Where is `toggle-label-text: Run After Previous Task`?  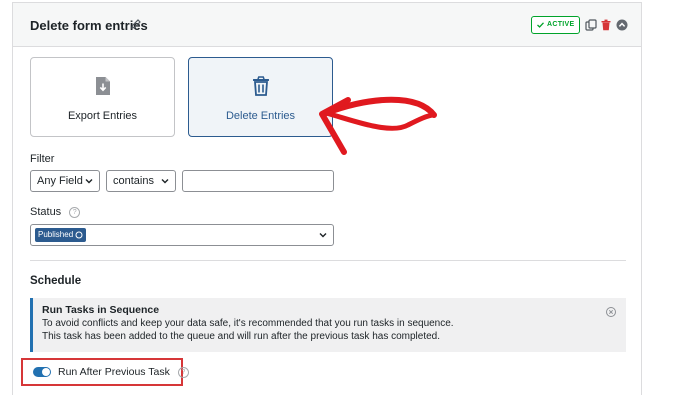
toggle-label-text: Run After Previous Task is located at coordinates (114, 372).